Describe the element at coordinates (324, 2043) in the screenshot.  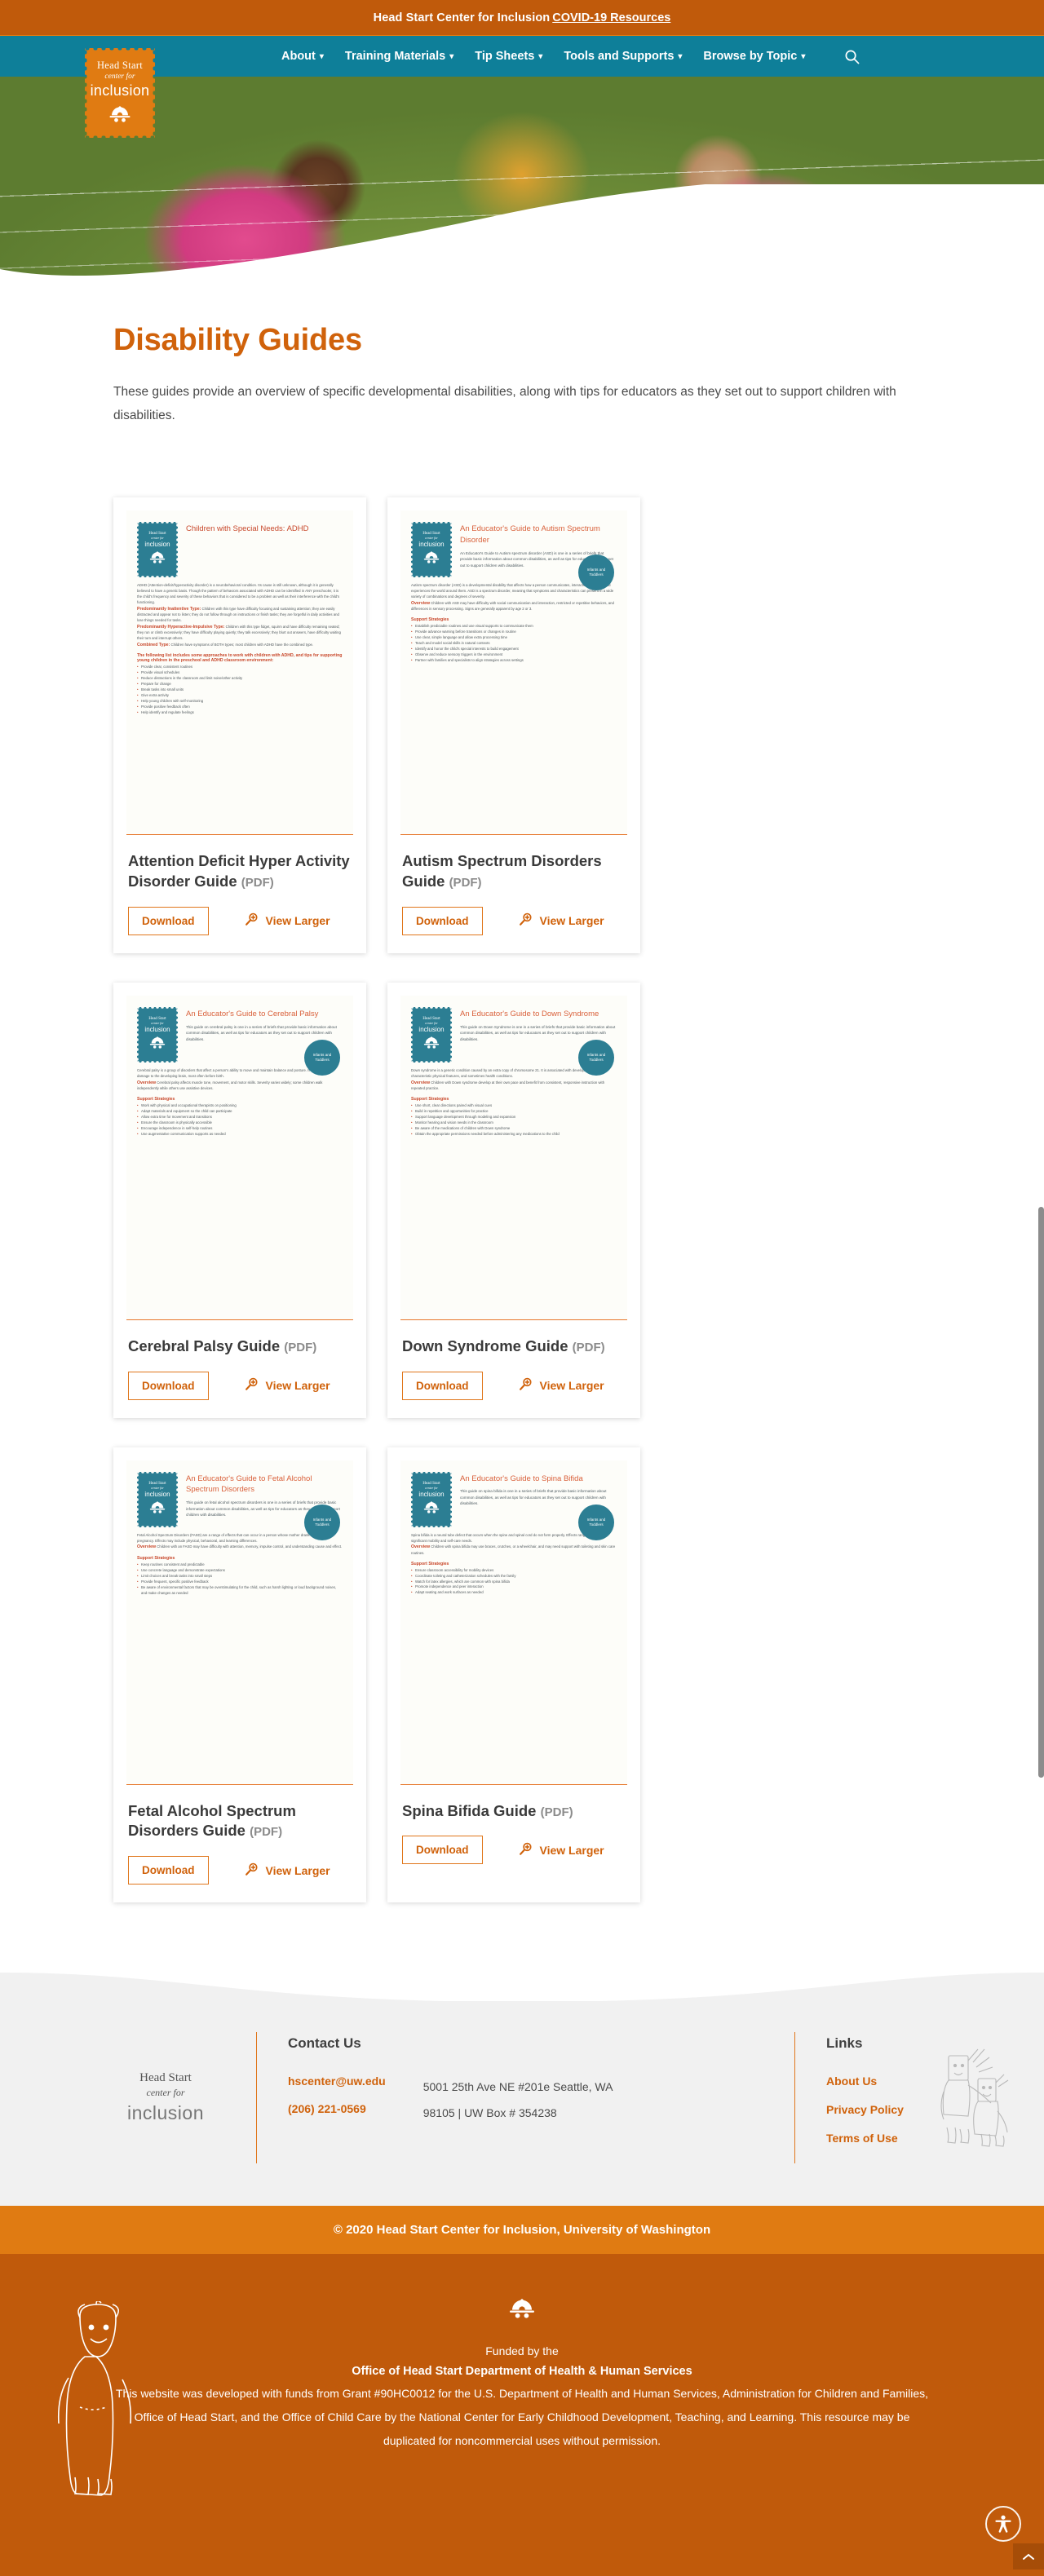
I see `contact-heading: Contact Us` at that location.